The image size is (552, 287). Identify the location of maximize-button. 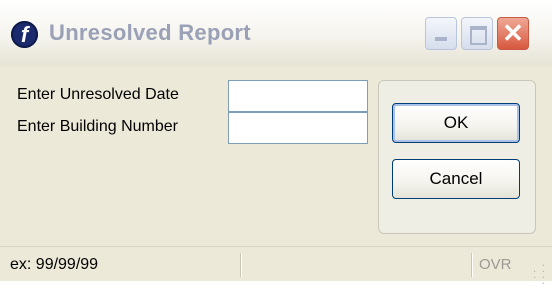
(477, 33).